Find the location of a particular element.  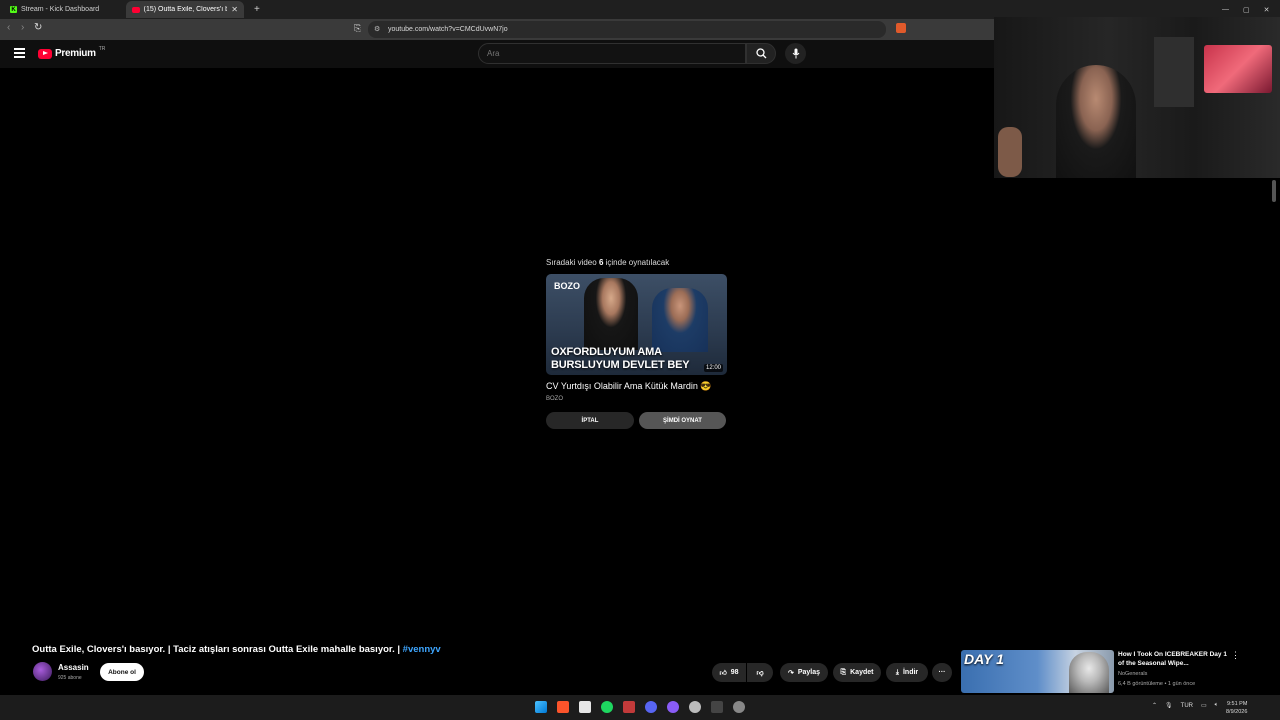

menu-icon is located at coordinates (19, 53).